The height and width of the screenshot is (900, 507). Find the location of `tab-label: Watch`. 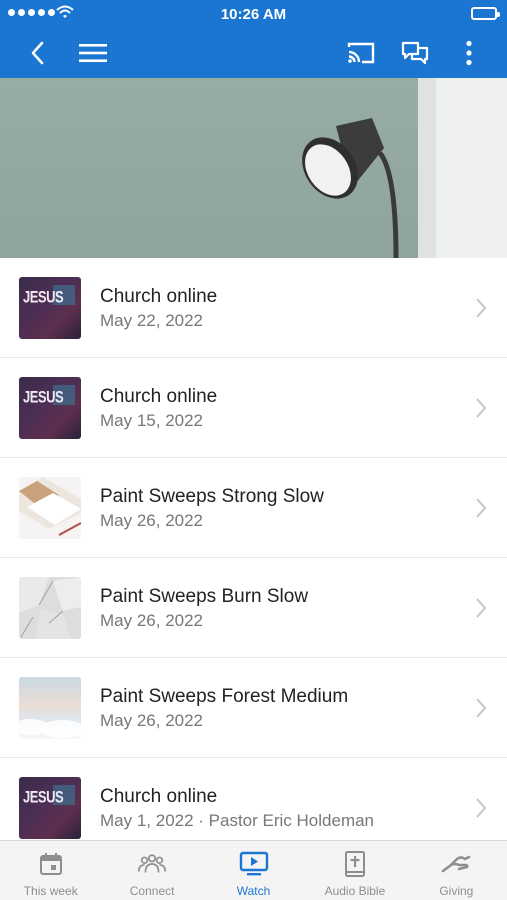

tab-label: Watch is located at coordinates (253, 891).